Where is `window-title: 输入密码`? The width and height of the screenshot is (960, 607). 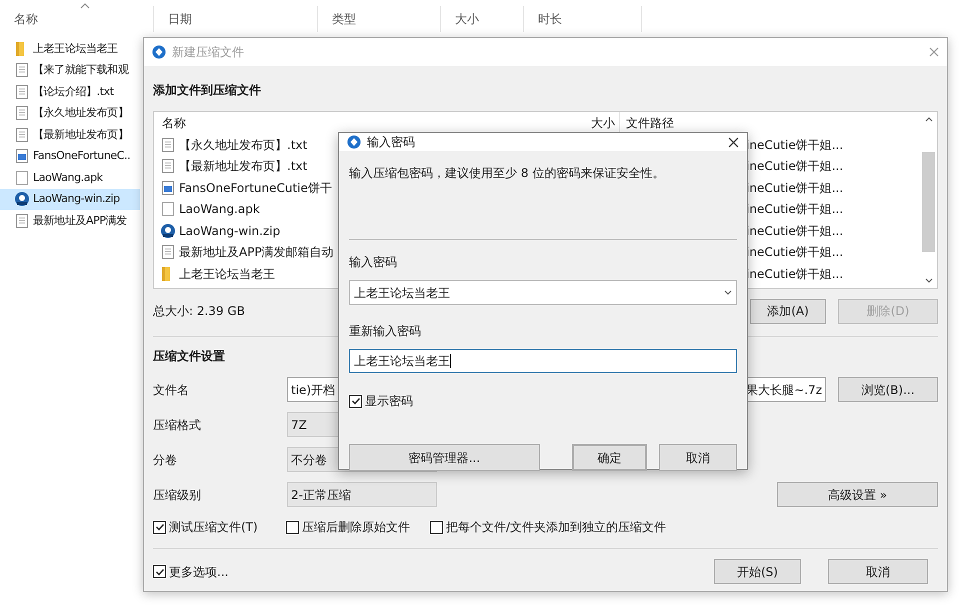
window-title: 输入密码 is located at coordinates (391, 142).